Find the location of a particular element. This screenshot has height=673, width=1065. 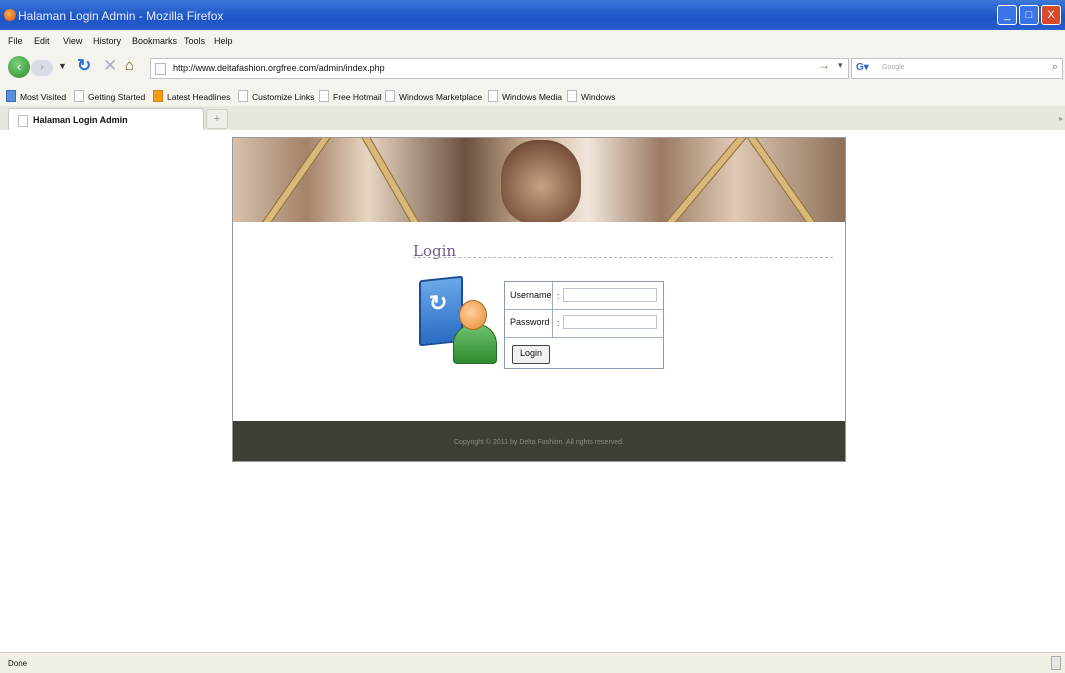

tab-label: Halaman Login Admin is located at coordinates (80, 120).